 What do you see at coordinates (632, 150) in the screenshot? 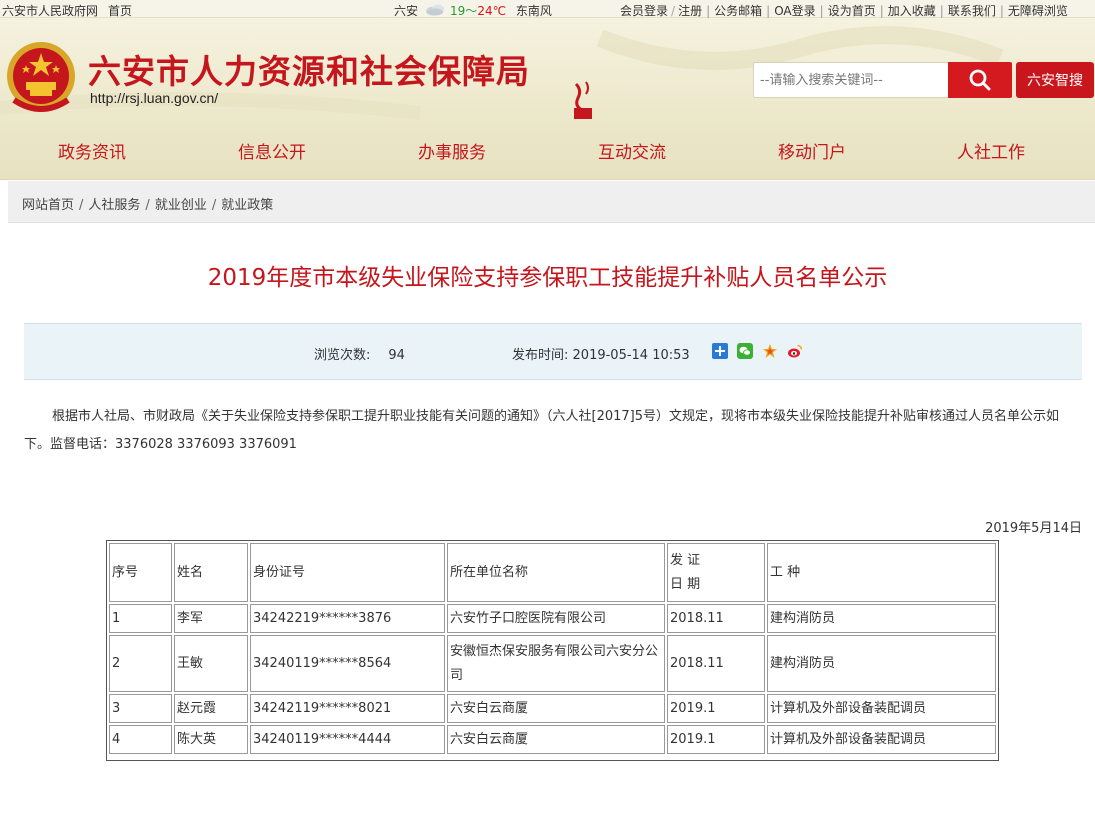
I see `nav-item-interaction: 互动交流` at bounding box center [632, 150].